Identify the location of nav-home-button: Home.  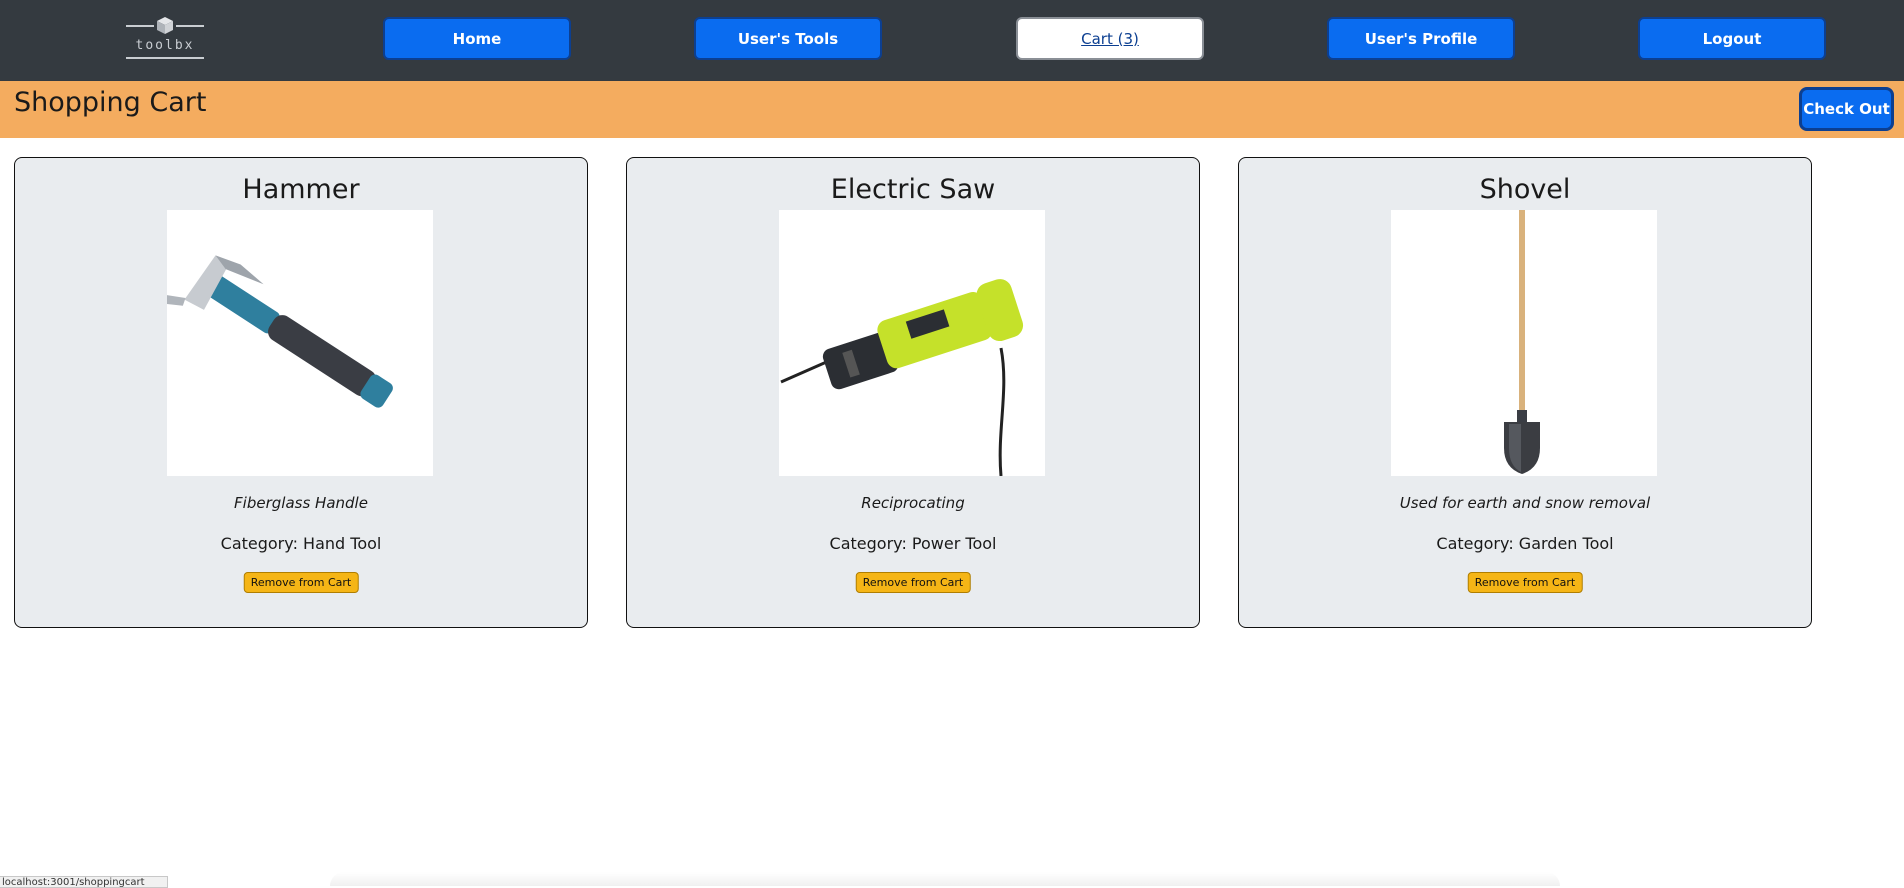
(477, 38).